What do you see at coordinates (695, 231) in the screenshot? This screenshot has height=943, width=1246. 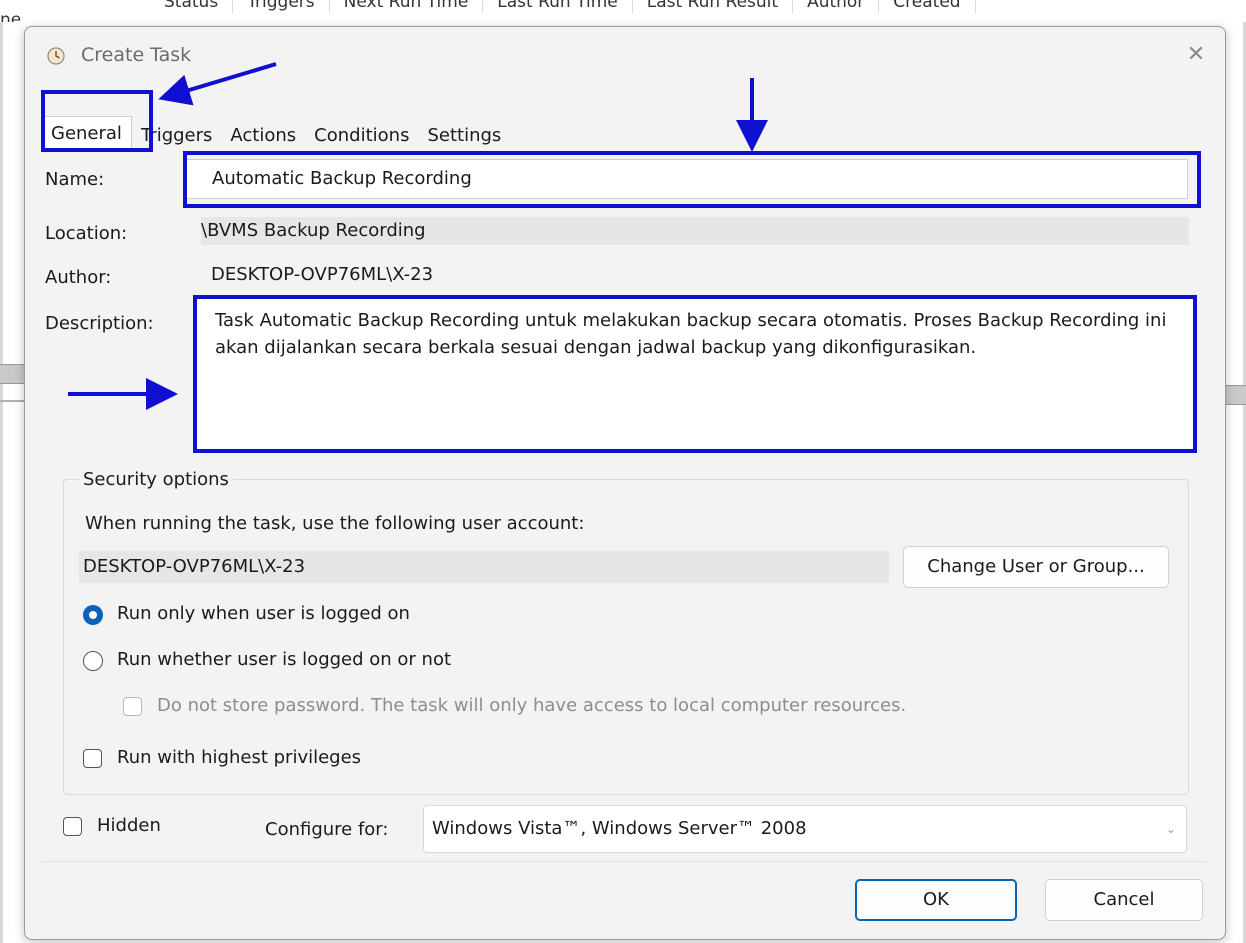 I see `location-value: \BVMS Backup Recording` at bounding box center [695, 231].